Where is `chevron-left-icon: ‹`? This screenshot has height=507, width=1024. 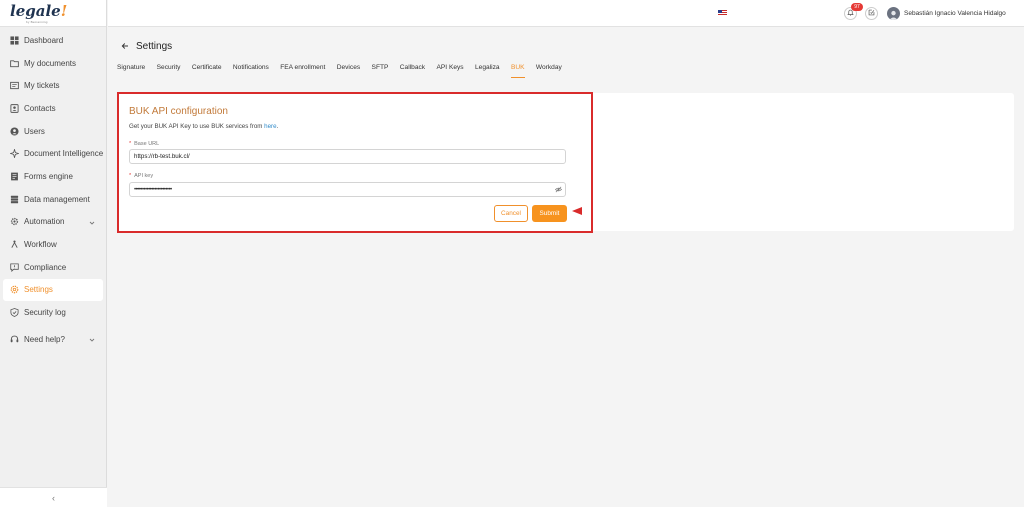 chevron-left-icon: ‹ is located at coordinates (53, 497).